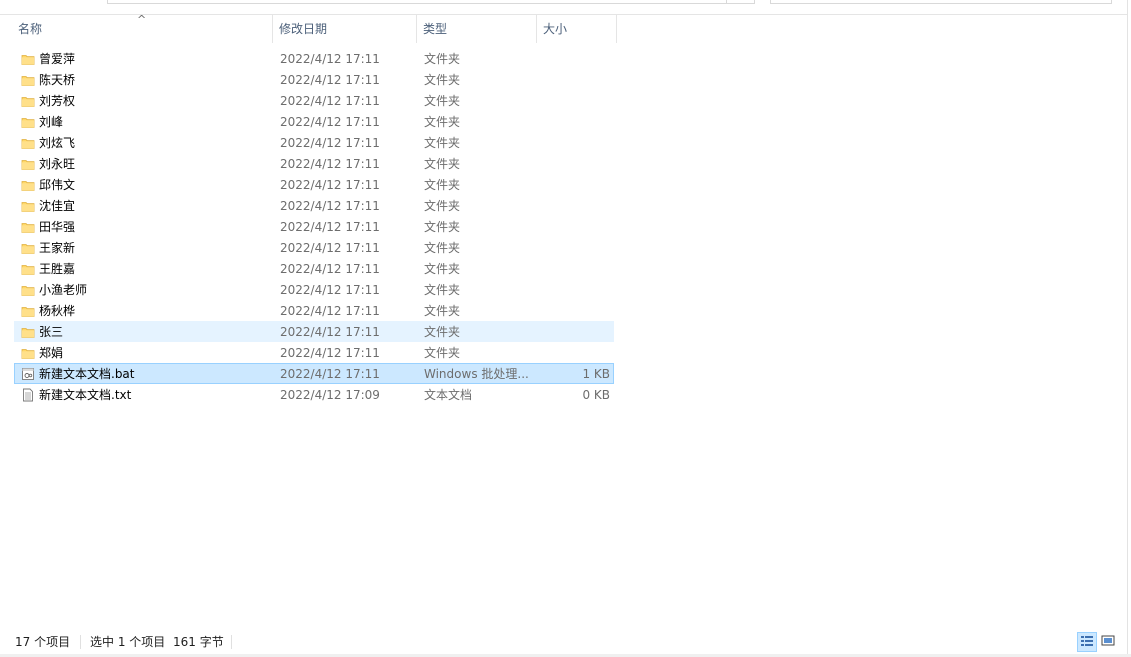 Image resolution: width=1131 pixels, height=657 pixels. I want to click on column-divider, so click(616, 29).